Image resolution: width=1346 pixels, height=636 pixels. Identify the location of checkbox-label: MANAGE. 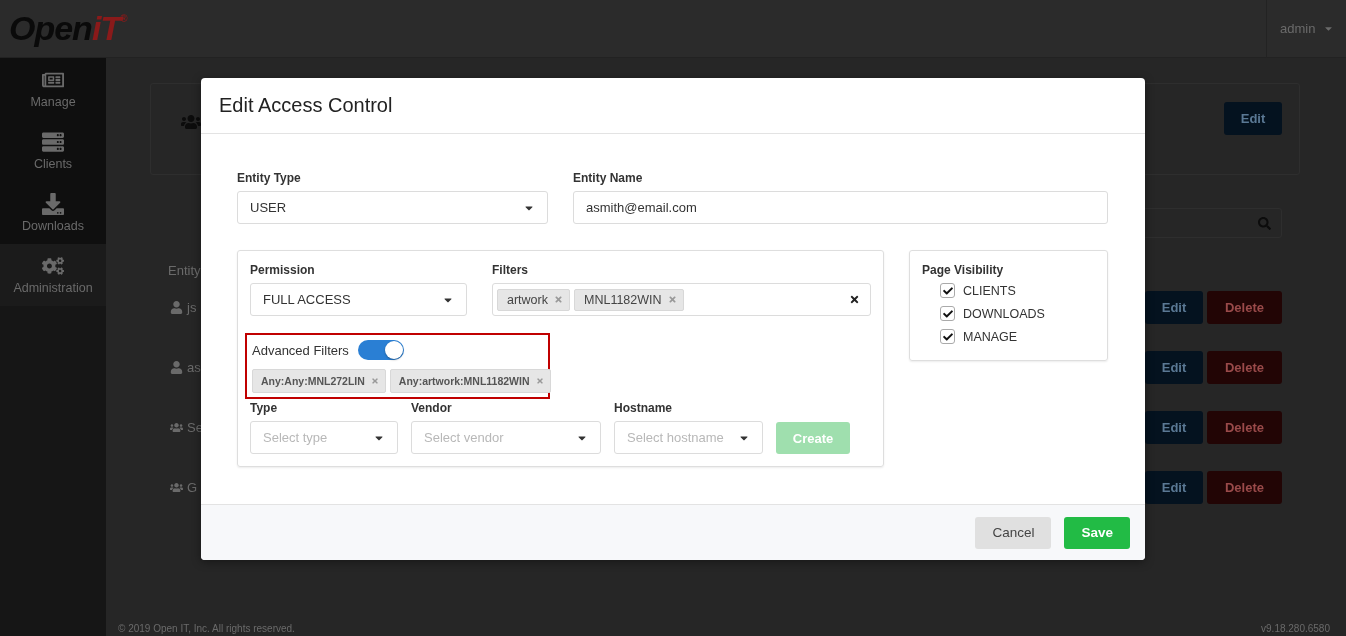
(990, 336).